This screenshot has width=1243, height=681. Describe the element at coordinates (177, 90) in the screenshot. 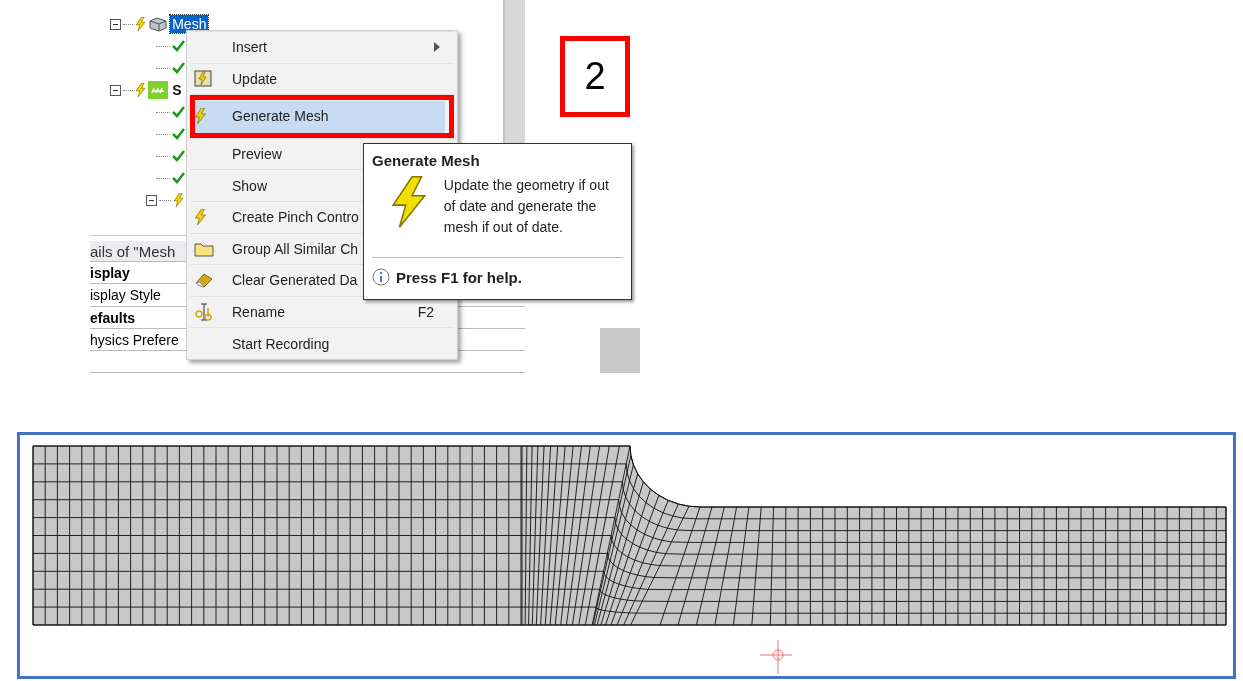

I see `tree-item: S` at that location.